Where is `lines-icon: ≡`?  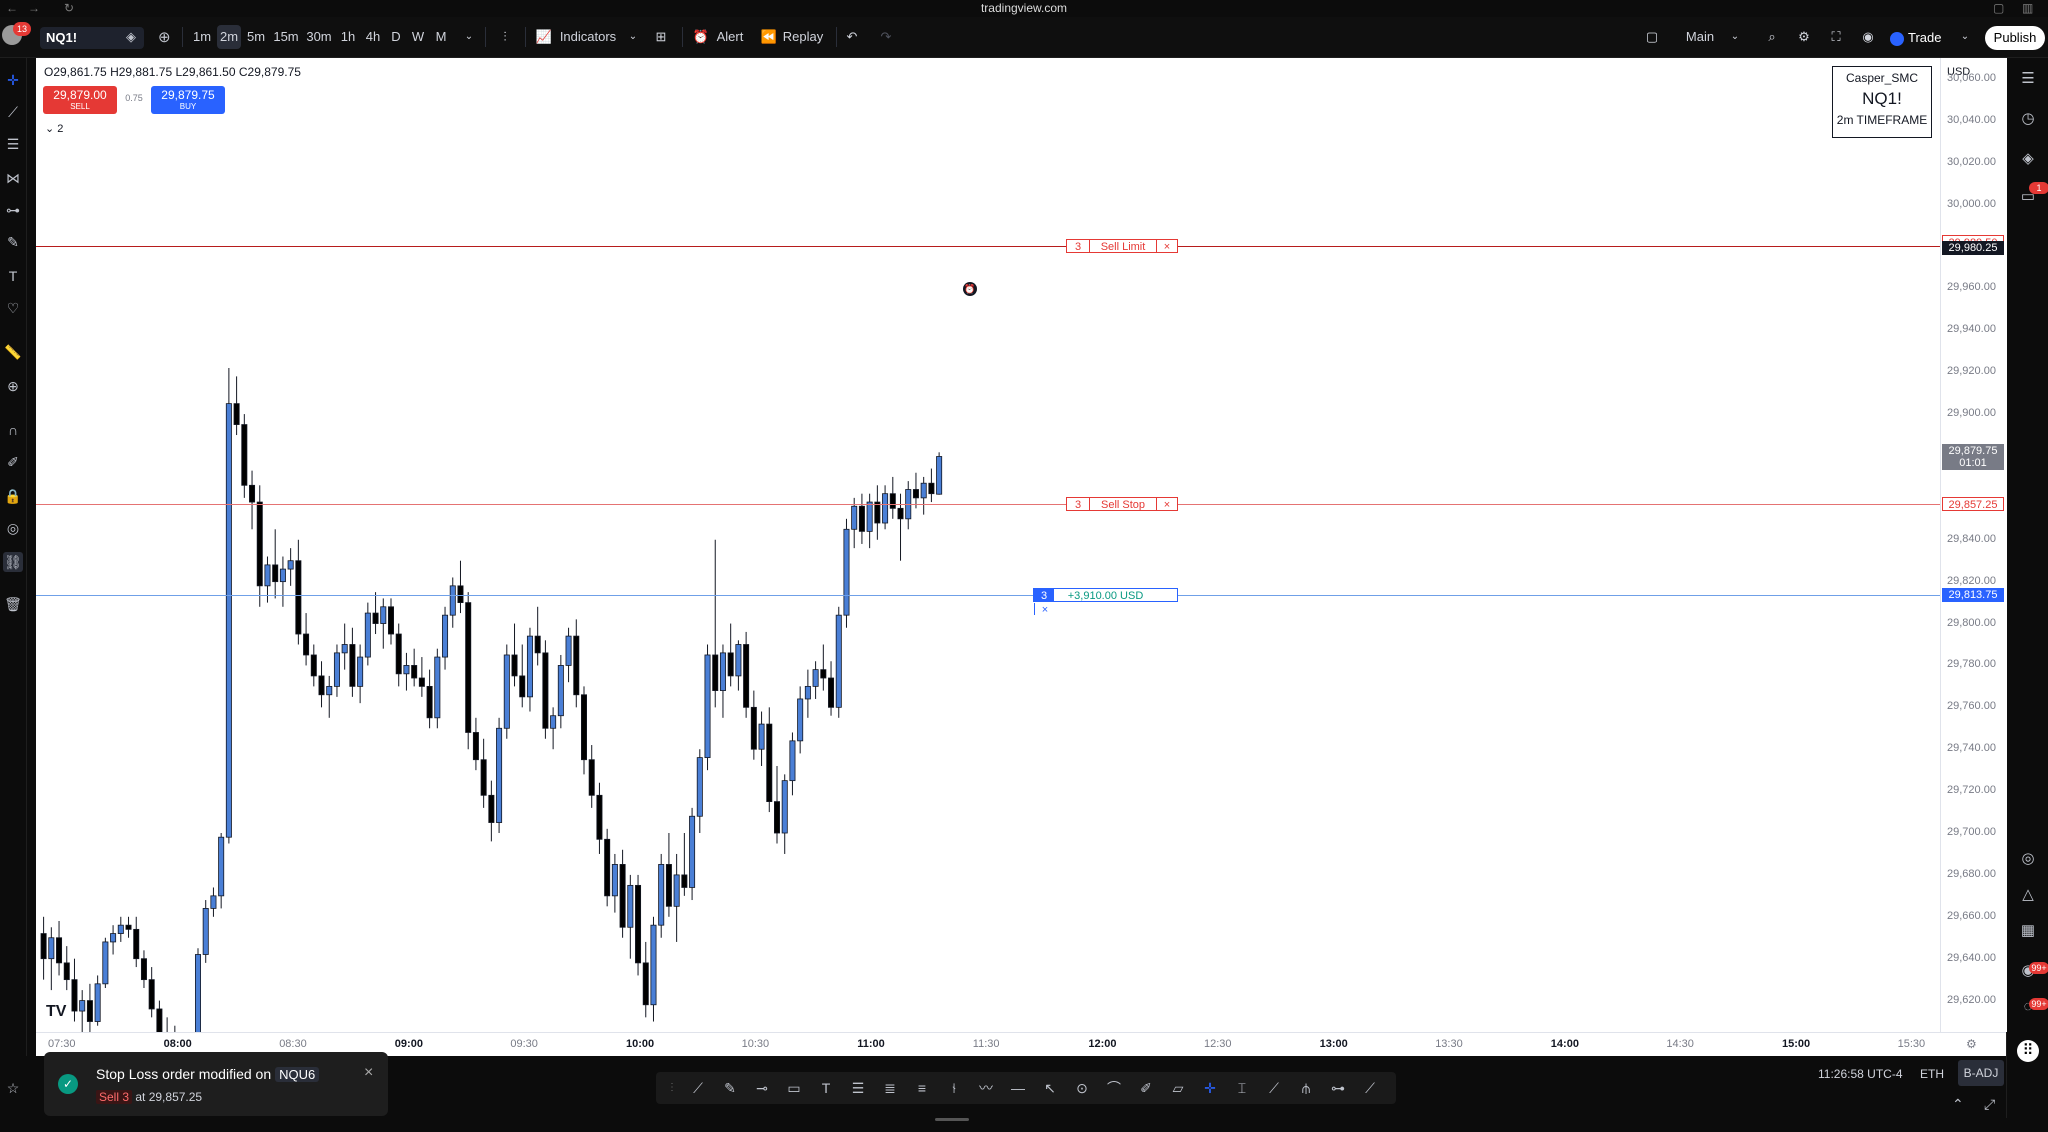 lines-icon: ≡ is located at coordinates (922, 1088).